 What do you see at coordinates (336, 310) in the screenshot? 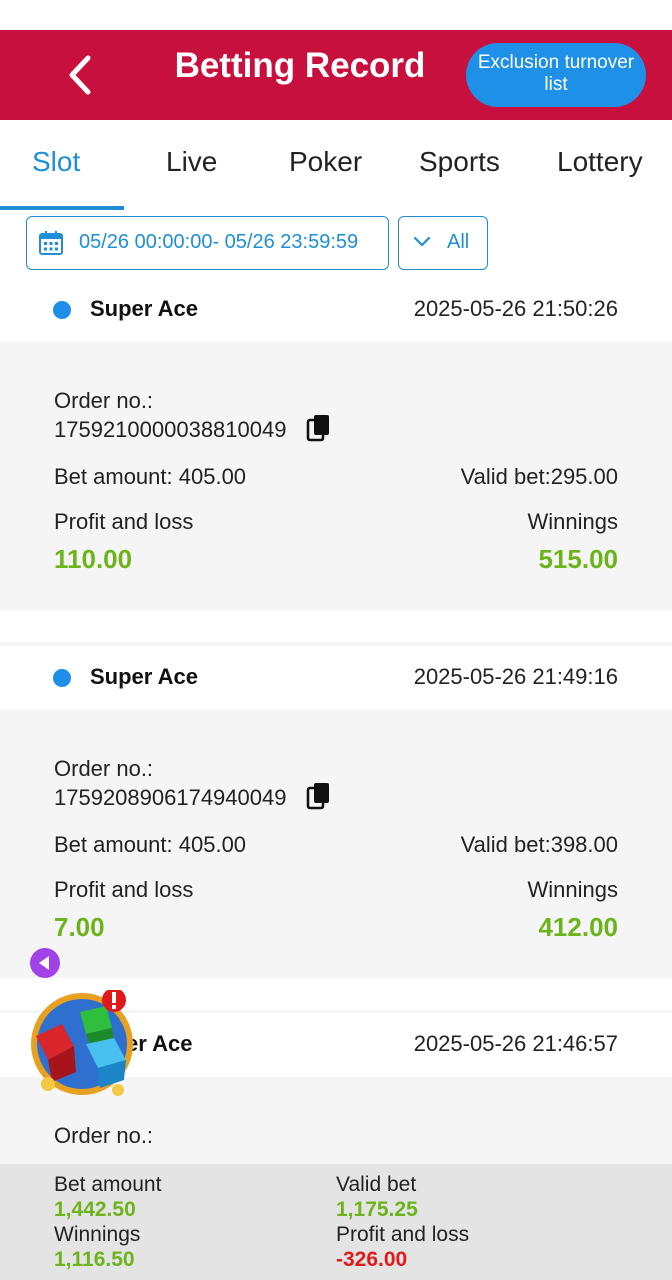
I see `record-header: Super Ace 2025-05-26 21:50:26` at bounding box center [336, 310].